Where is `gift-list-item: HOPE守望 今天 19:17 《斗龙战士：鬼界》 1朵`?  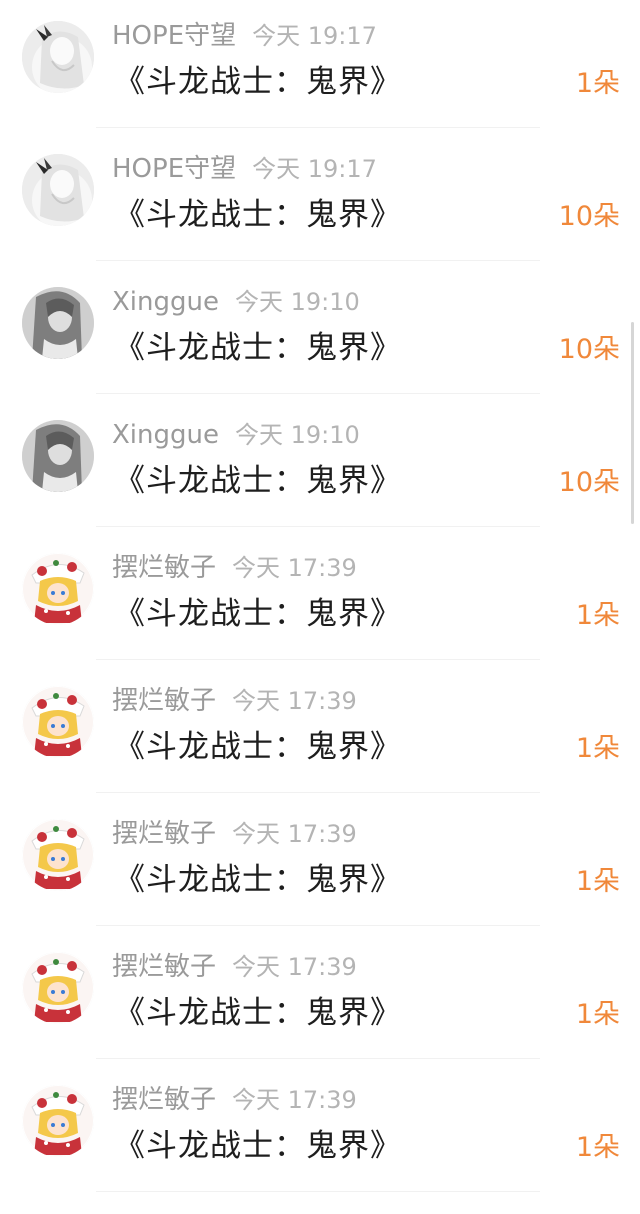
gift-list-item: HOPE守望 今天 19:17 《斗龙战士：鬼界》 1朵 is located at coordinates (320, 66).